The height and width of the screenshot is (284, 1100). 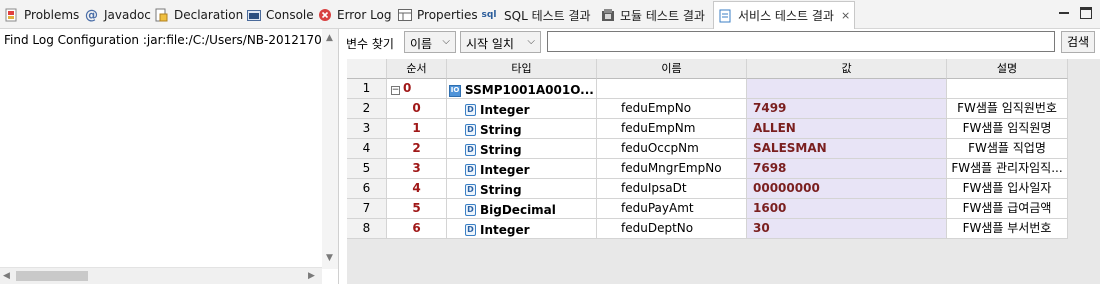 What do you see at coordinates (367, 229) in the screenshot?
I see `row-number: 8` at bounding box center [367, 229].